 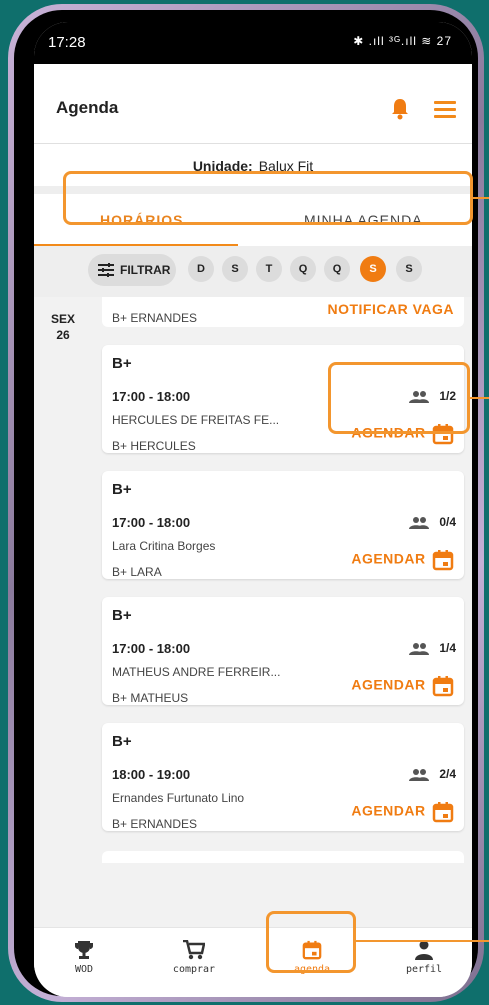 I want to click on class-name: B+ MATHEUS, so click(x=150, y=698).